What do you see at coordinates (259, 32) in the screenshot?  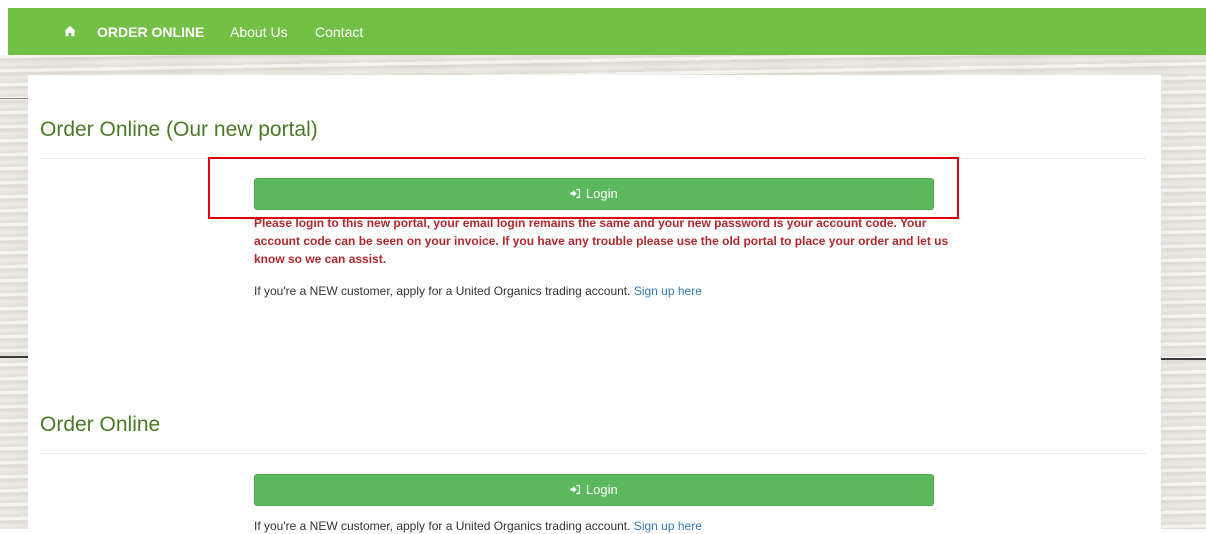 I see `nav-item-about-us: About Us` at bounding box center [259, 32].